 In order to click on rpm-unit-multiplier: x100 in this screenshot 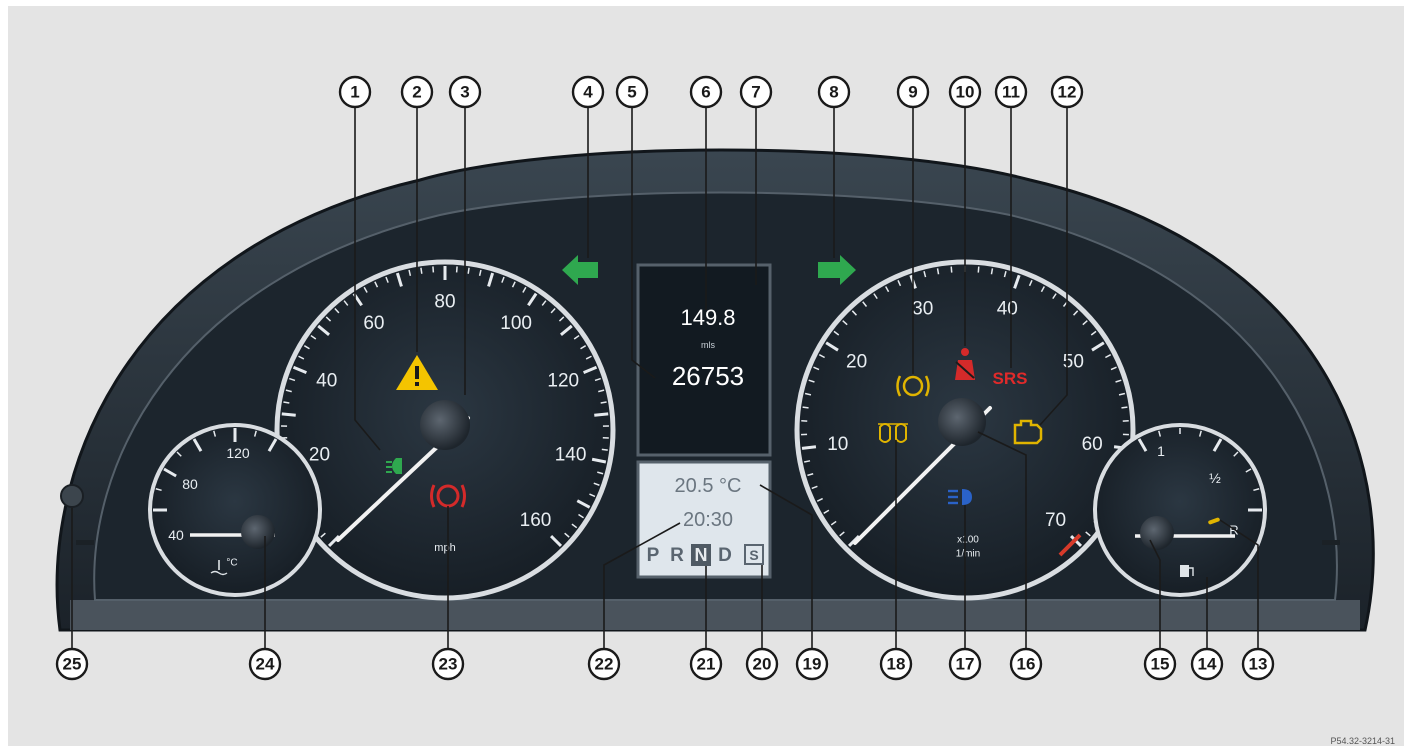, I will do `click(968, 540)`.